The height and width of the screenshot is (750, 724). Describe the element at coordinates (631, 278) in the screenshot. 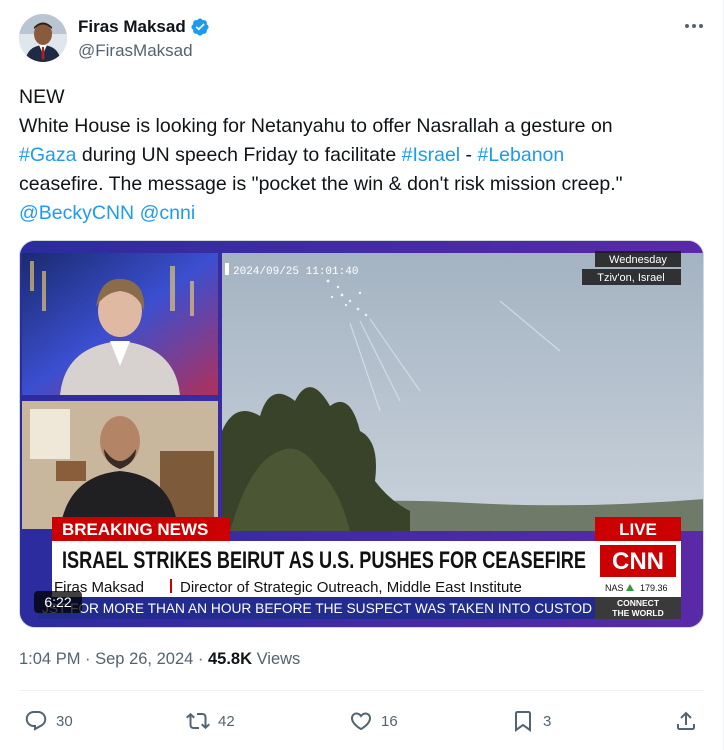

I see `location-place: Tziv'on, Israel` at that location.